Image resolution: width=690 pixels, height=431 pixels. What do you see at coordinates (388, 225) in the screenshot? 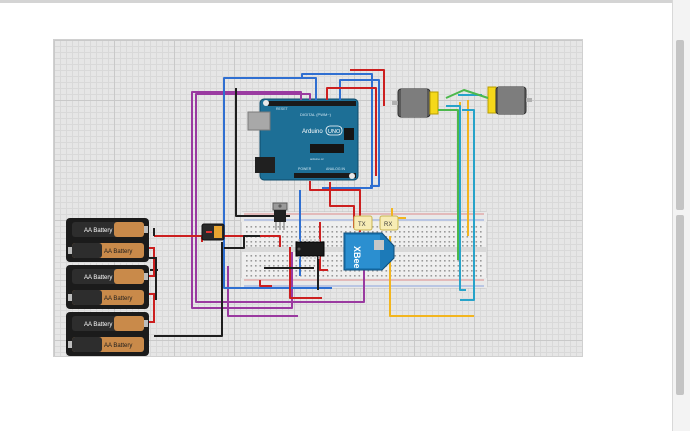
I see `led-rx-label: RX` at bounding box center [388, 225].